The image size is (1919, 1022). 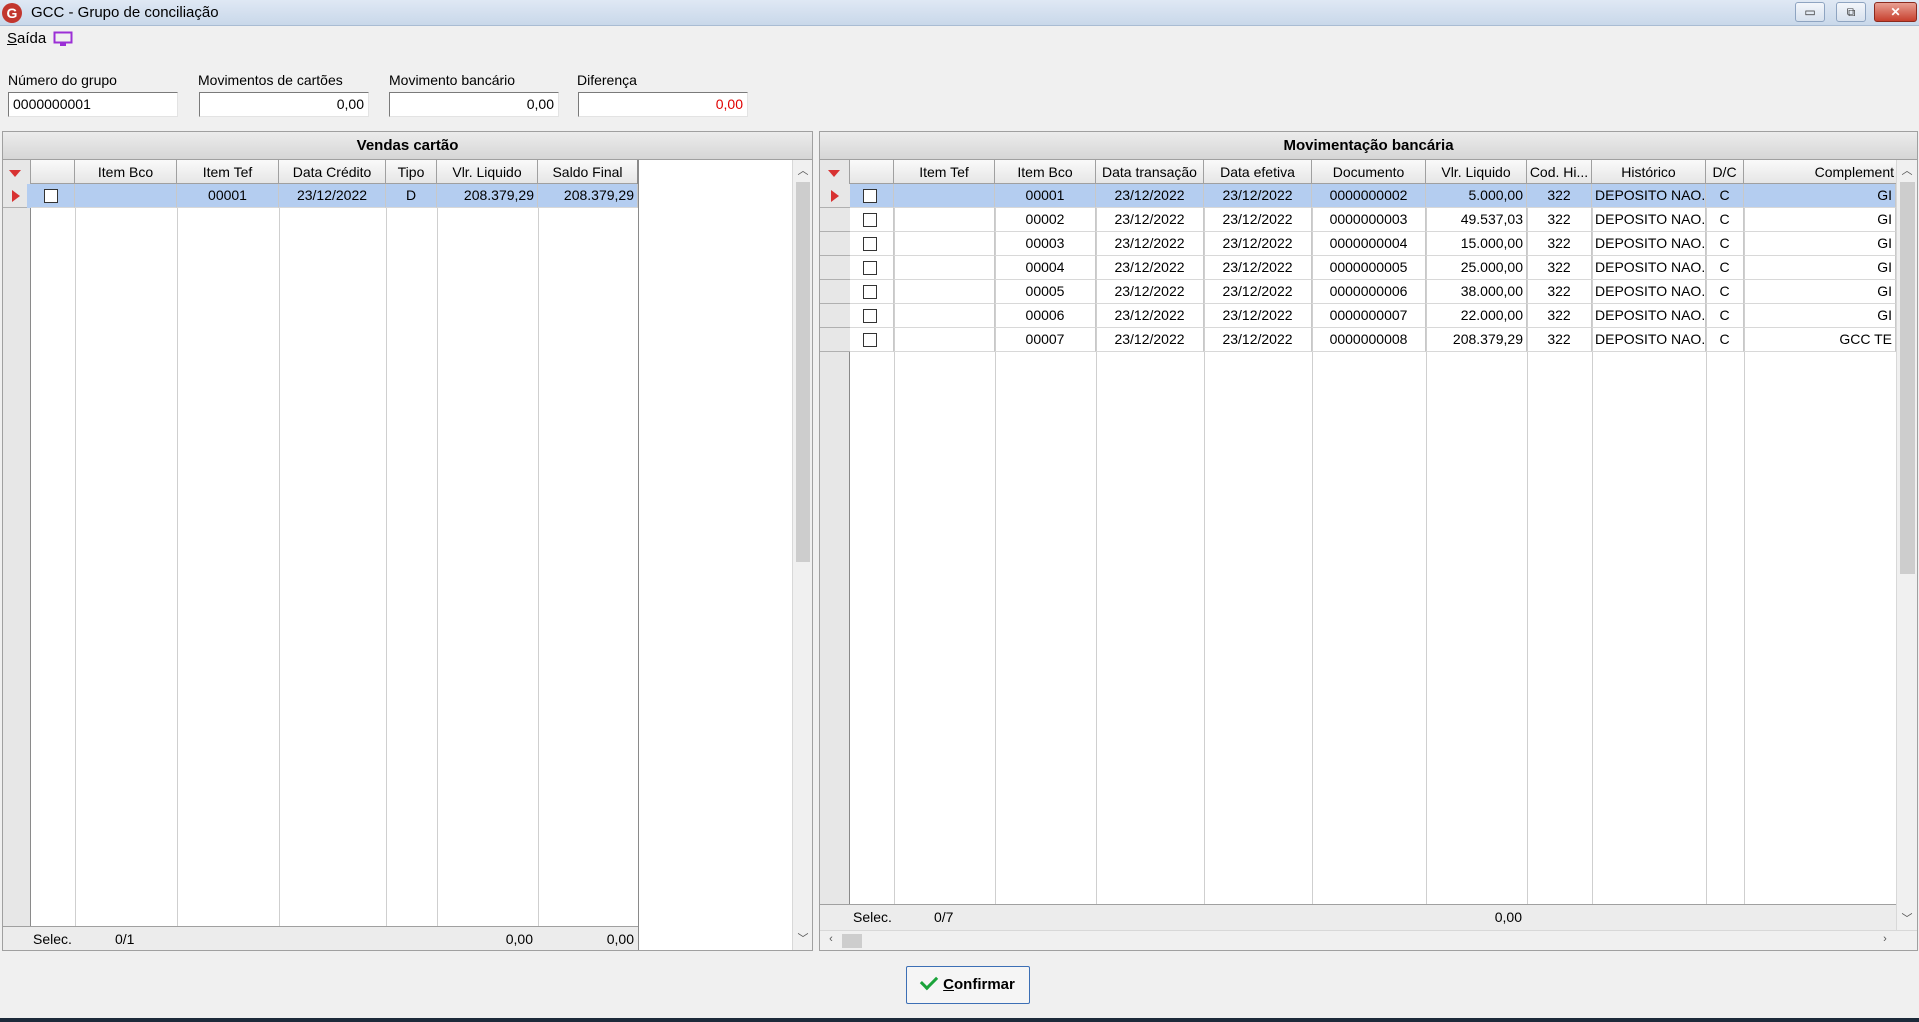 I want to click on scroll-left-icon: ‹, so click(x=831, y=939).